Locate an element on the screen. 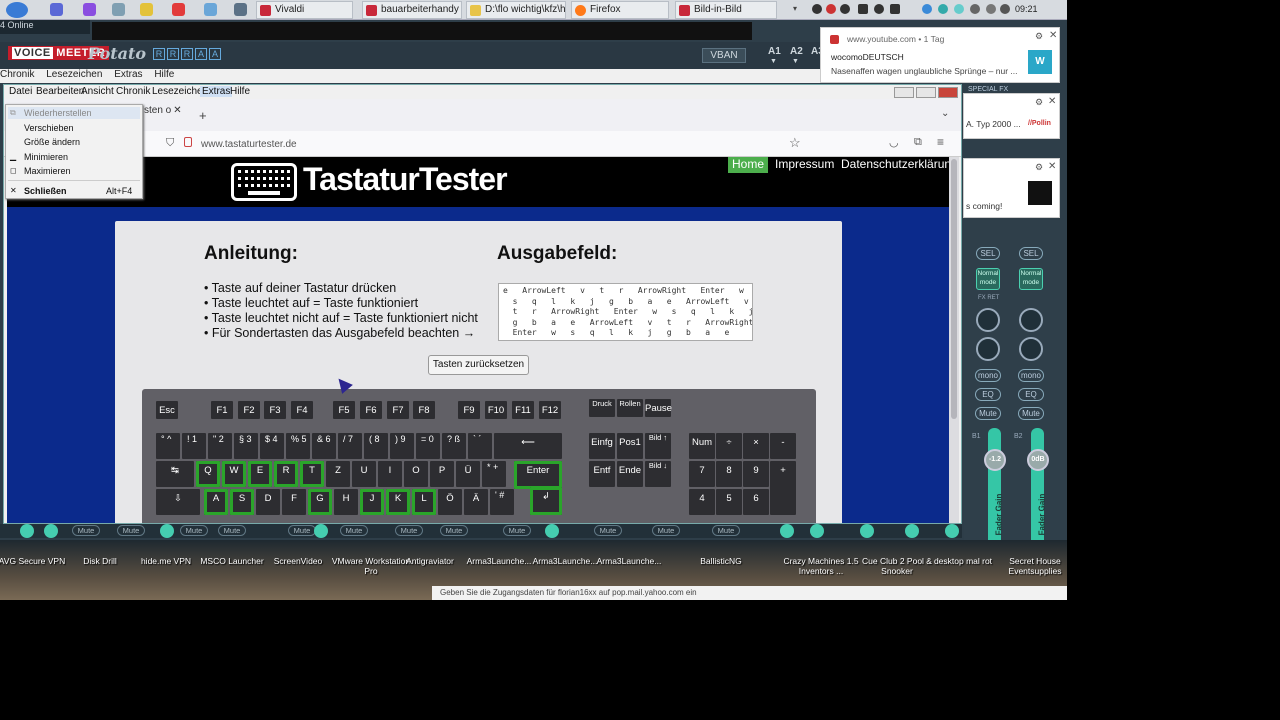 This screenshot has width=1280, height=720. key: F5 is located at coordinates (344, 410).